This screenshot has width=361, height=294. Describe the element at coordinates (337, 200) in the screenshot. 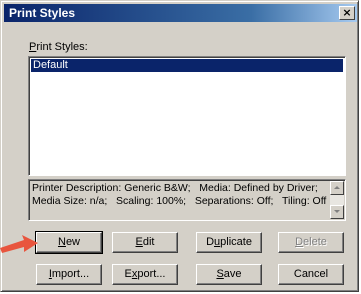

I see `description-scrollbar` at that location.